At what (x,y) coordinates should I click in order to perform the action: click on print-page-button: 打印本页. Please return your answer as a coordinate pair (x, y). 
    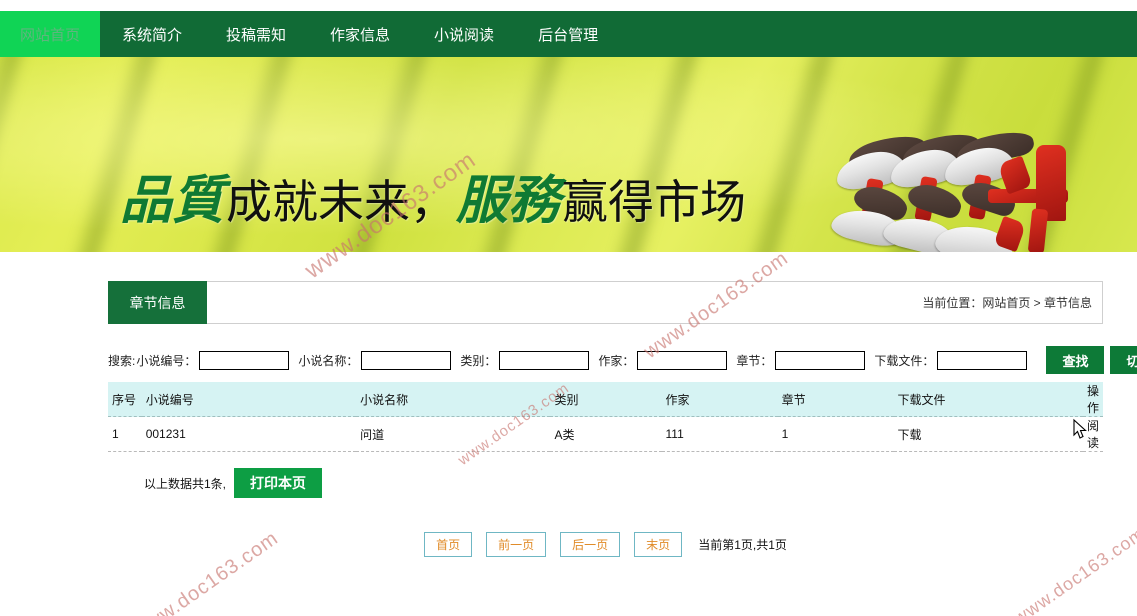
    Looking at the image, I should click on (278, 483).